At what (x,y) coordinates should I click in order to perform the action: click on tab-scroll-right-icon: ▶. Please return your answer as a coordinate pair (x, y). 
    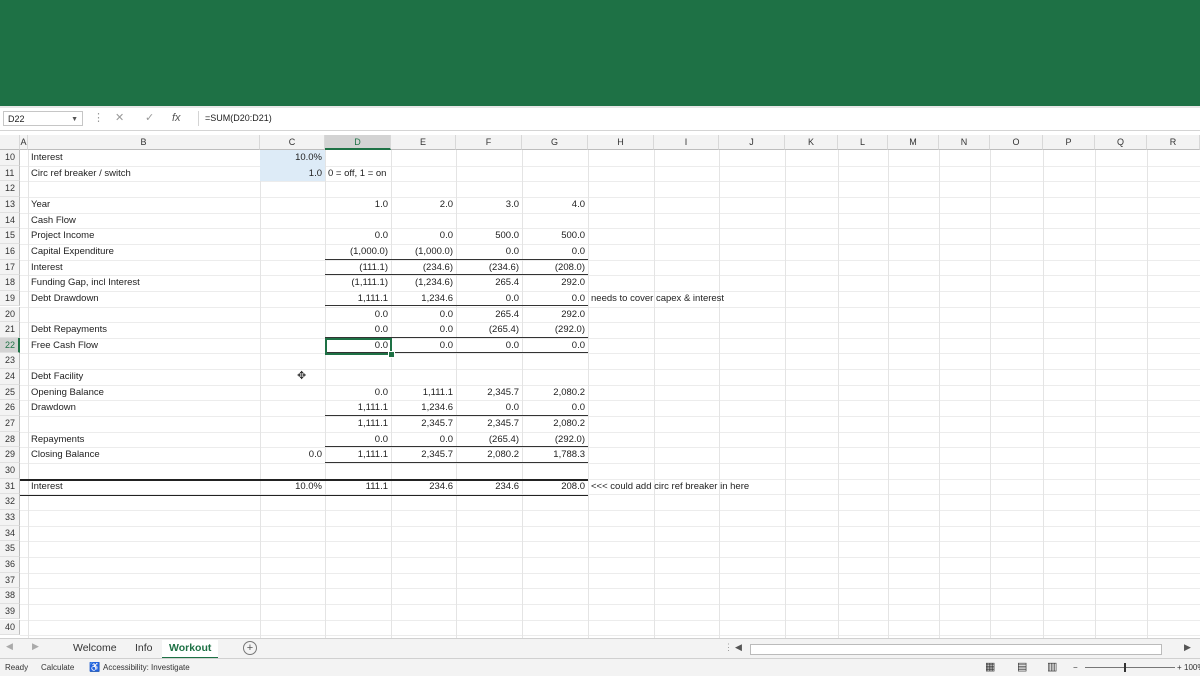
    Looking at the image, I should click on (35, 646).